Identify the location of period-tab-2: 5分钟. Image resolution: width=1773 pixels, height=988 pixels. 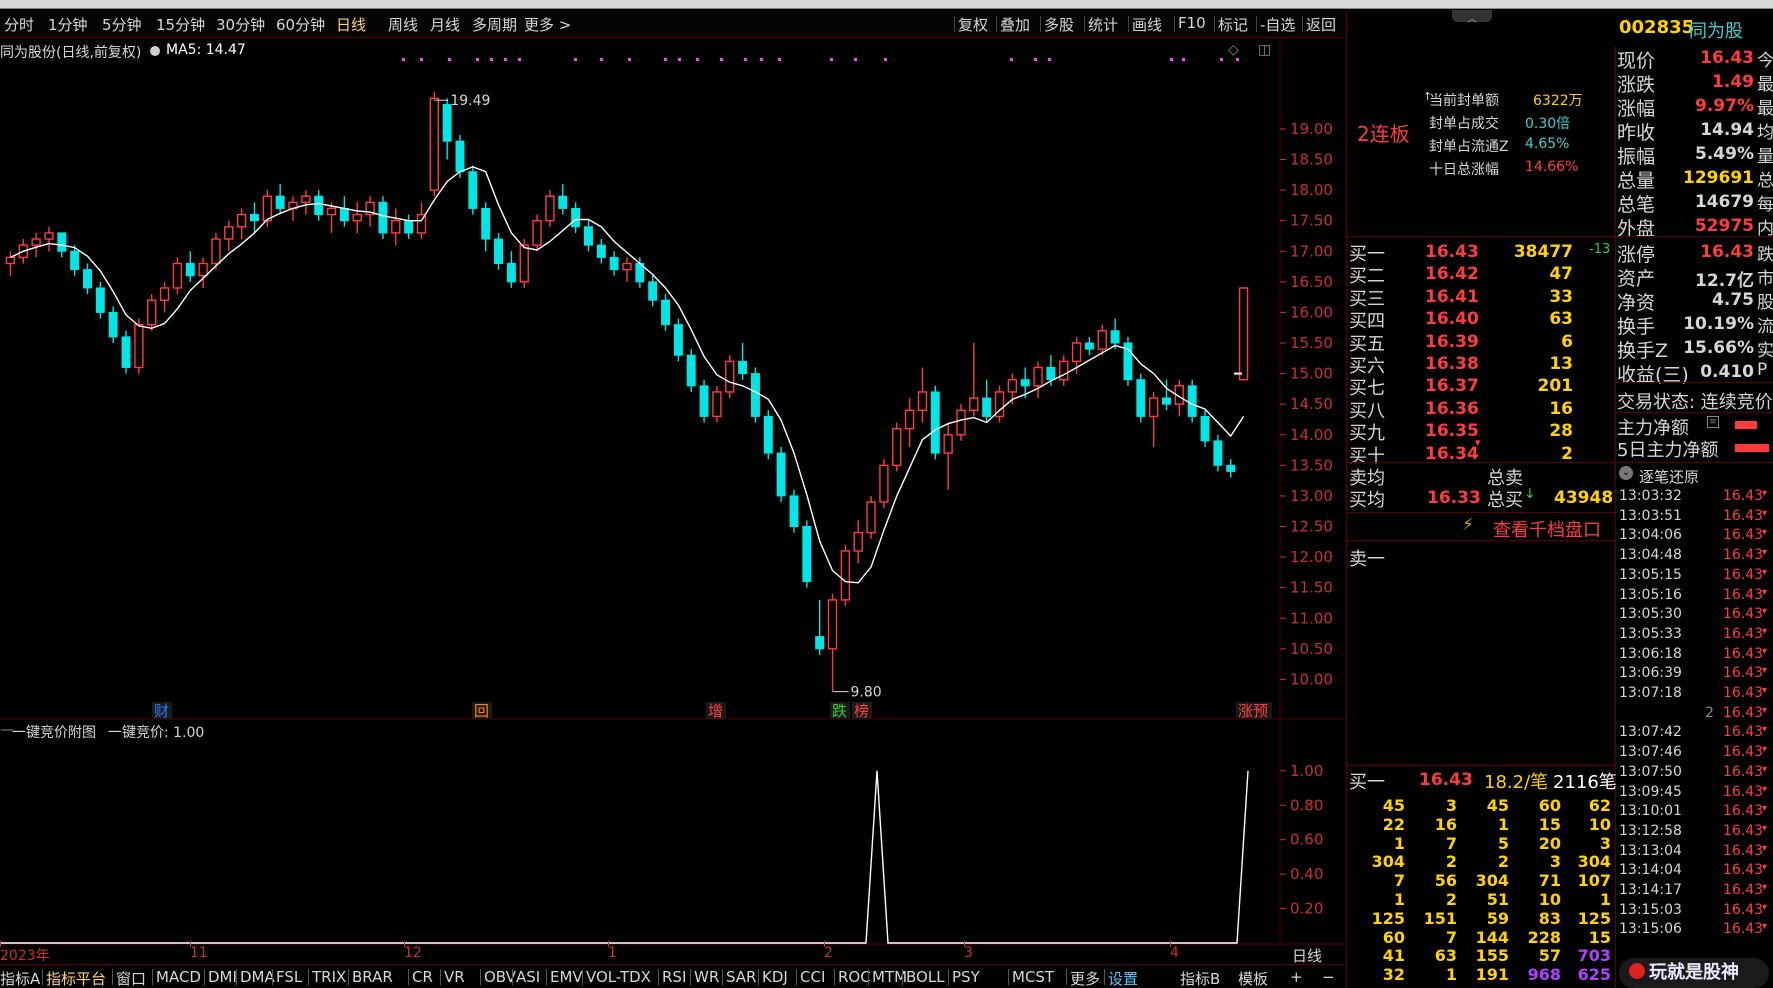
(122, 24).